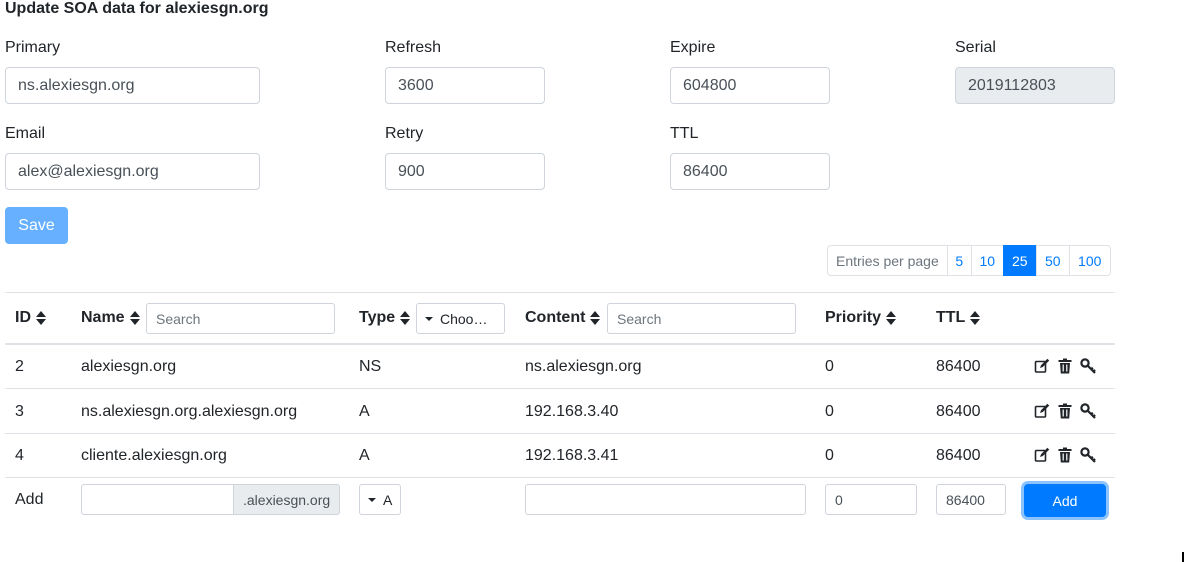 The width and height of the screenshot is (1185, 562). I want to click on table-header-border, so click(560, 344).